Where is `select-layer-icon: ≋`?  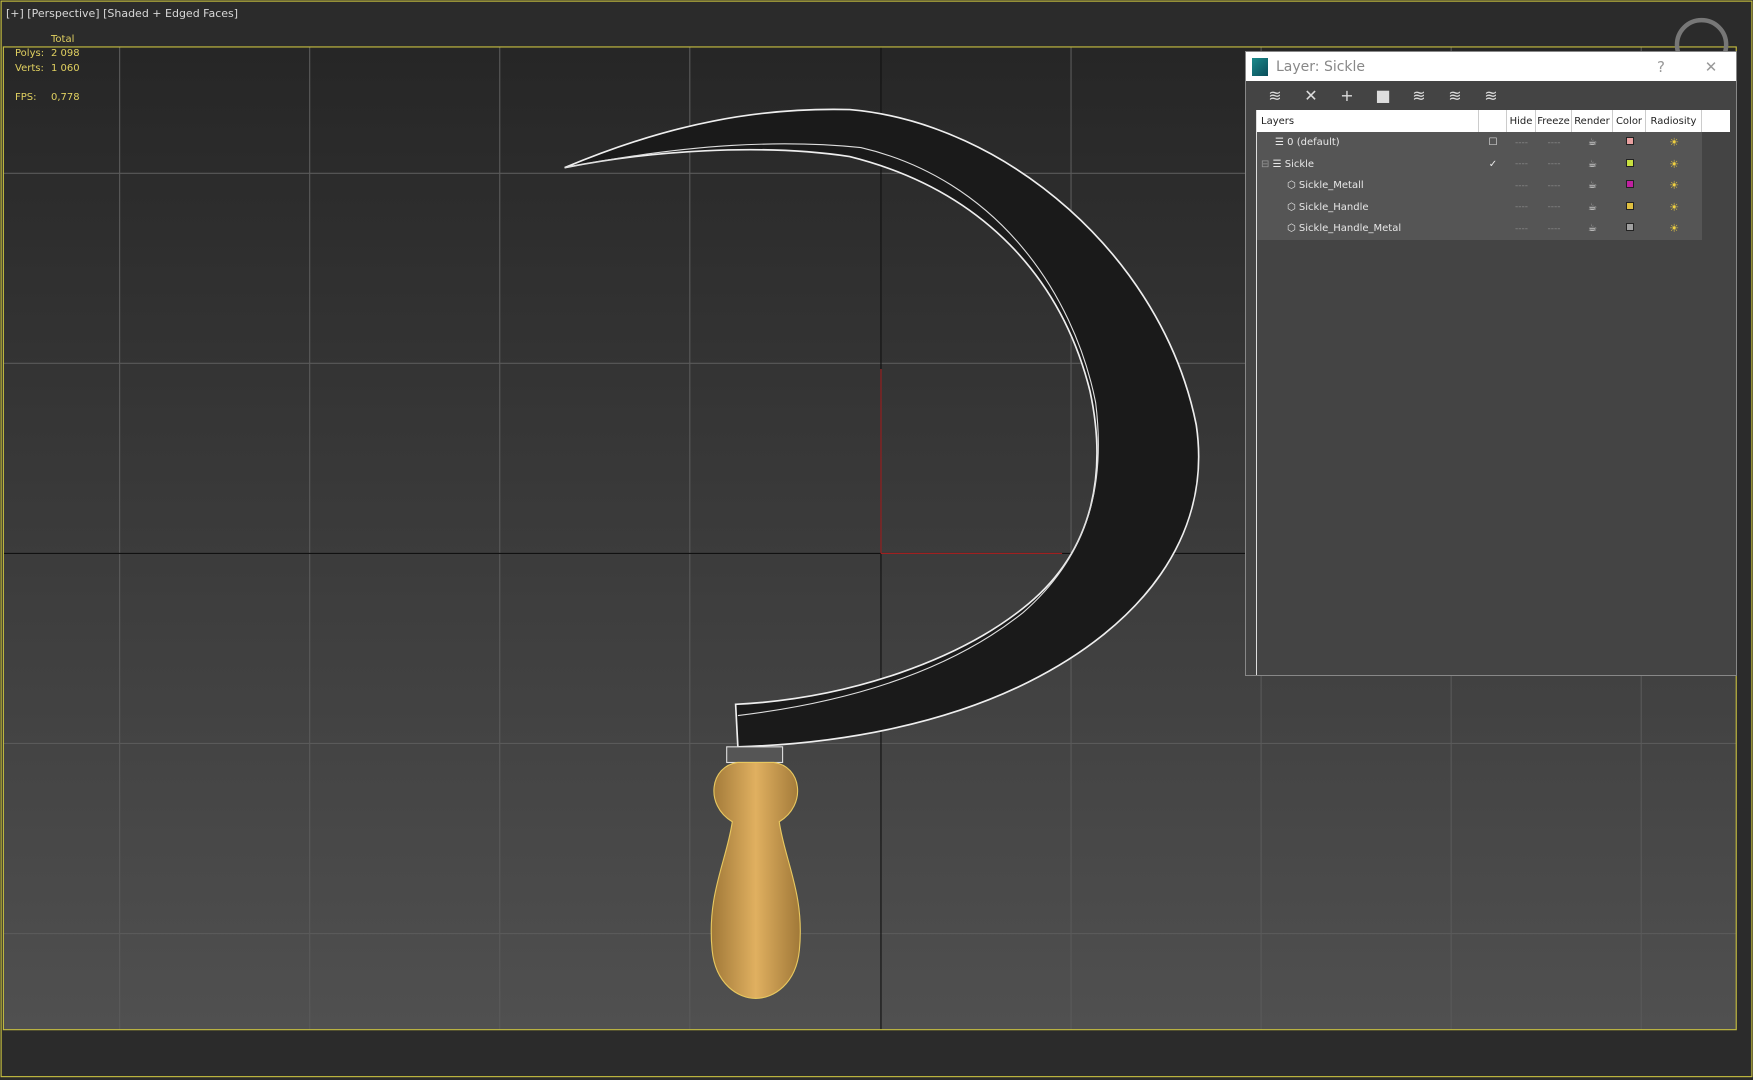
select-layer-icon: ≋ is located at coordinates (1419, 95).